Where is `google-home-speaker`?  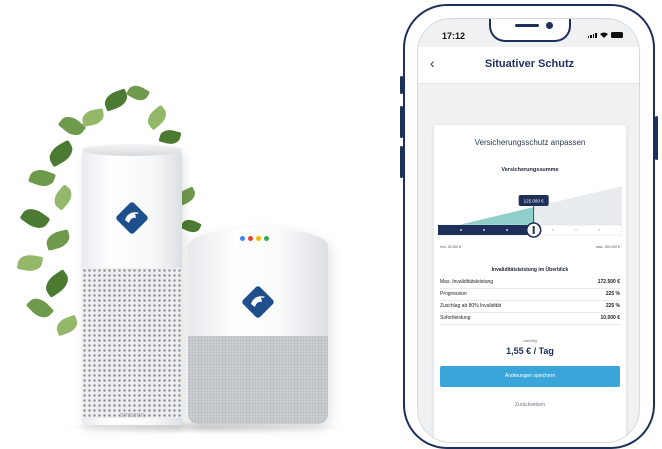
google-home-speaker is located at coordinates (258, 326).